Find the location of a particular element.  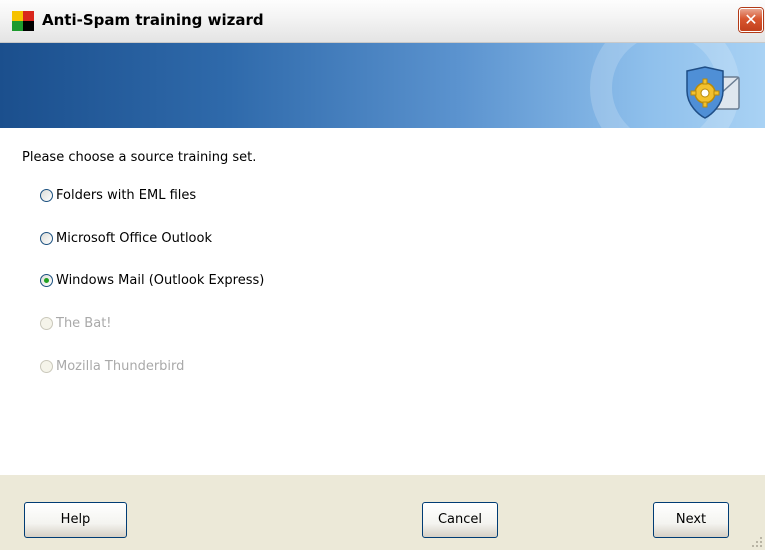

option-label: Windows Mail (Outlook Express) is located at coordinates (160, 280).